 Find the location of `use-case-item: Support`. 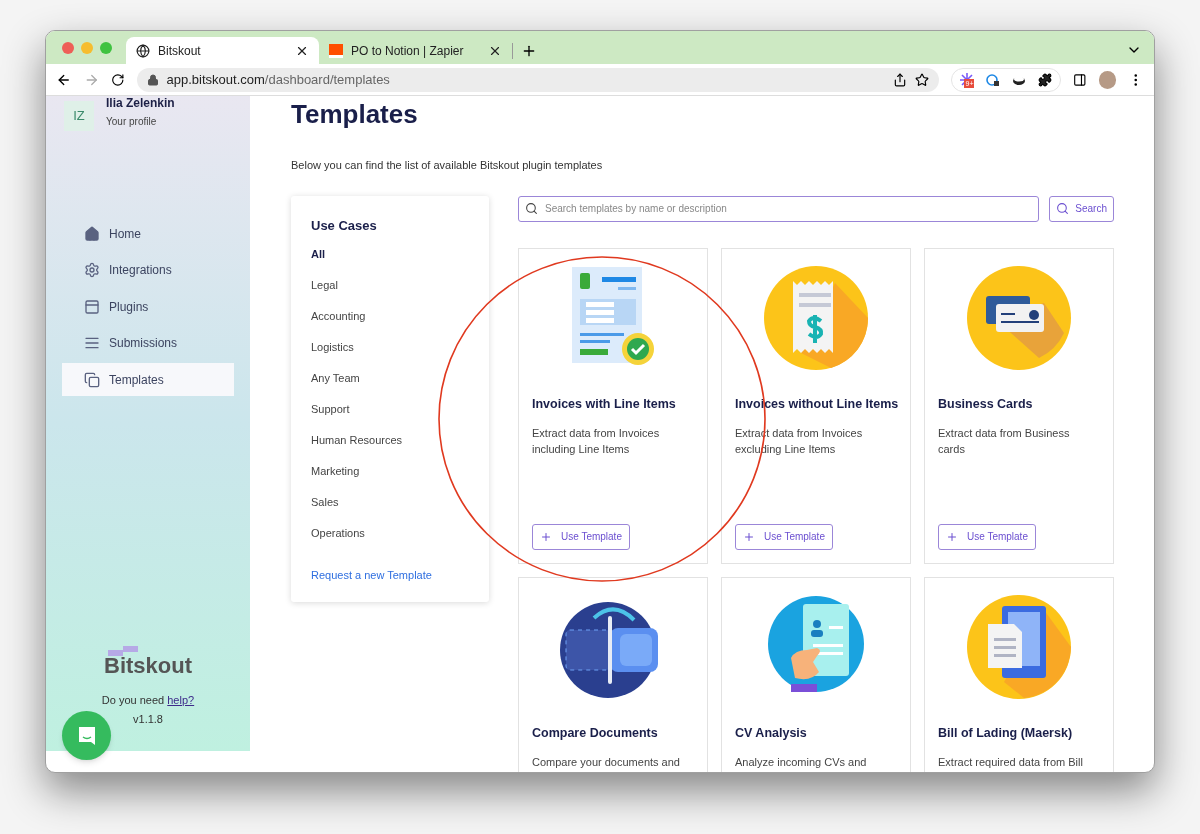

use-case-item: Support is located at coordinates (390, 417).